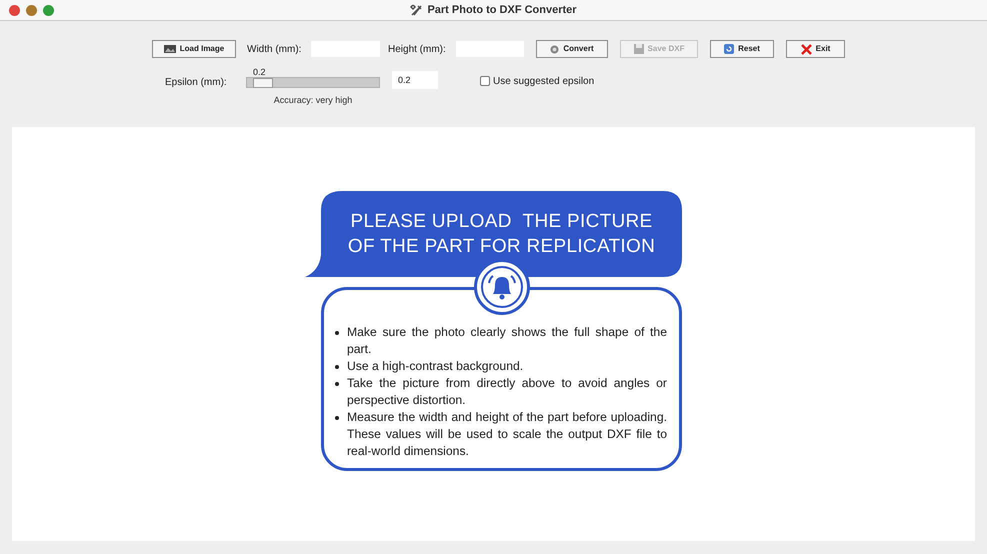 The image size is (987, 554). I want to click on tip-text: Measure the width and height of the part before uploading. These values will be used to scale the output DXF file to real-world dimensions., so click(507, 434).